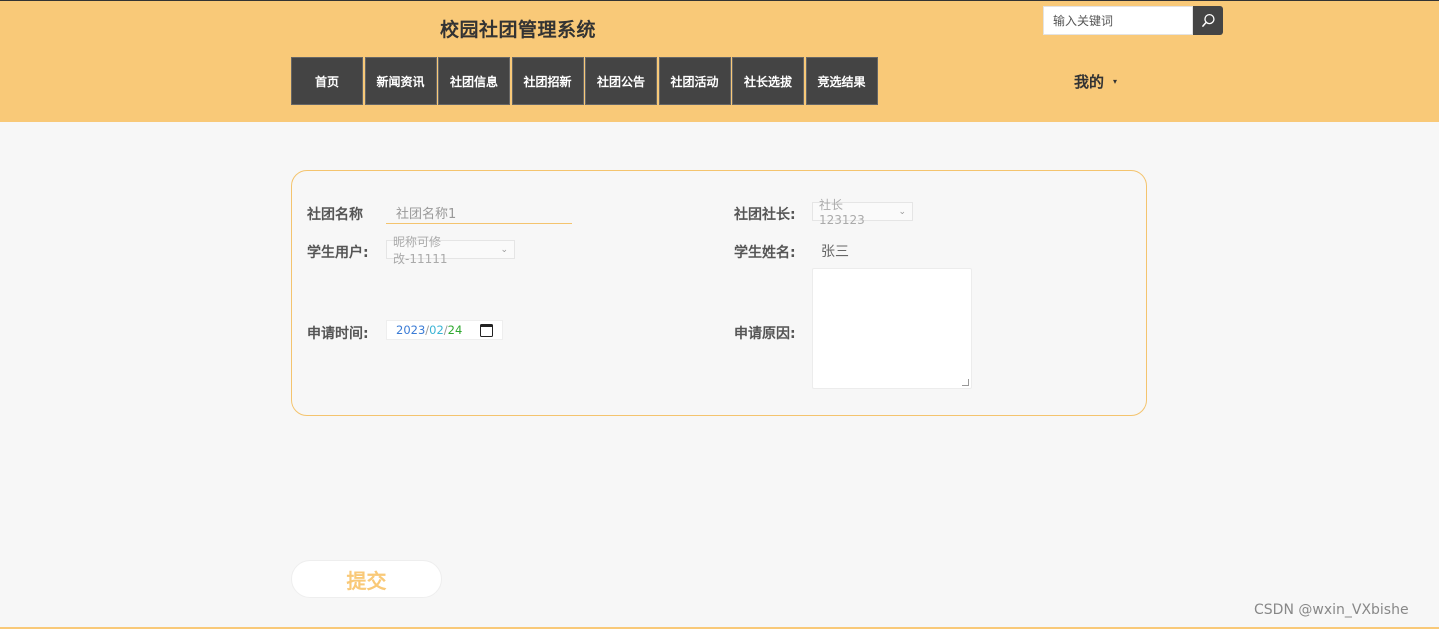  Describe the element at coordinates (327, 81) in the screenshot. I see `nav-home: 首页` at that location.